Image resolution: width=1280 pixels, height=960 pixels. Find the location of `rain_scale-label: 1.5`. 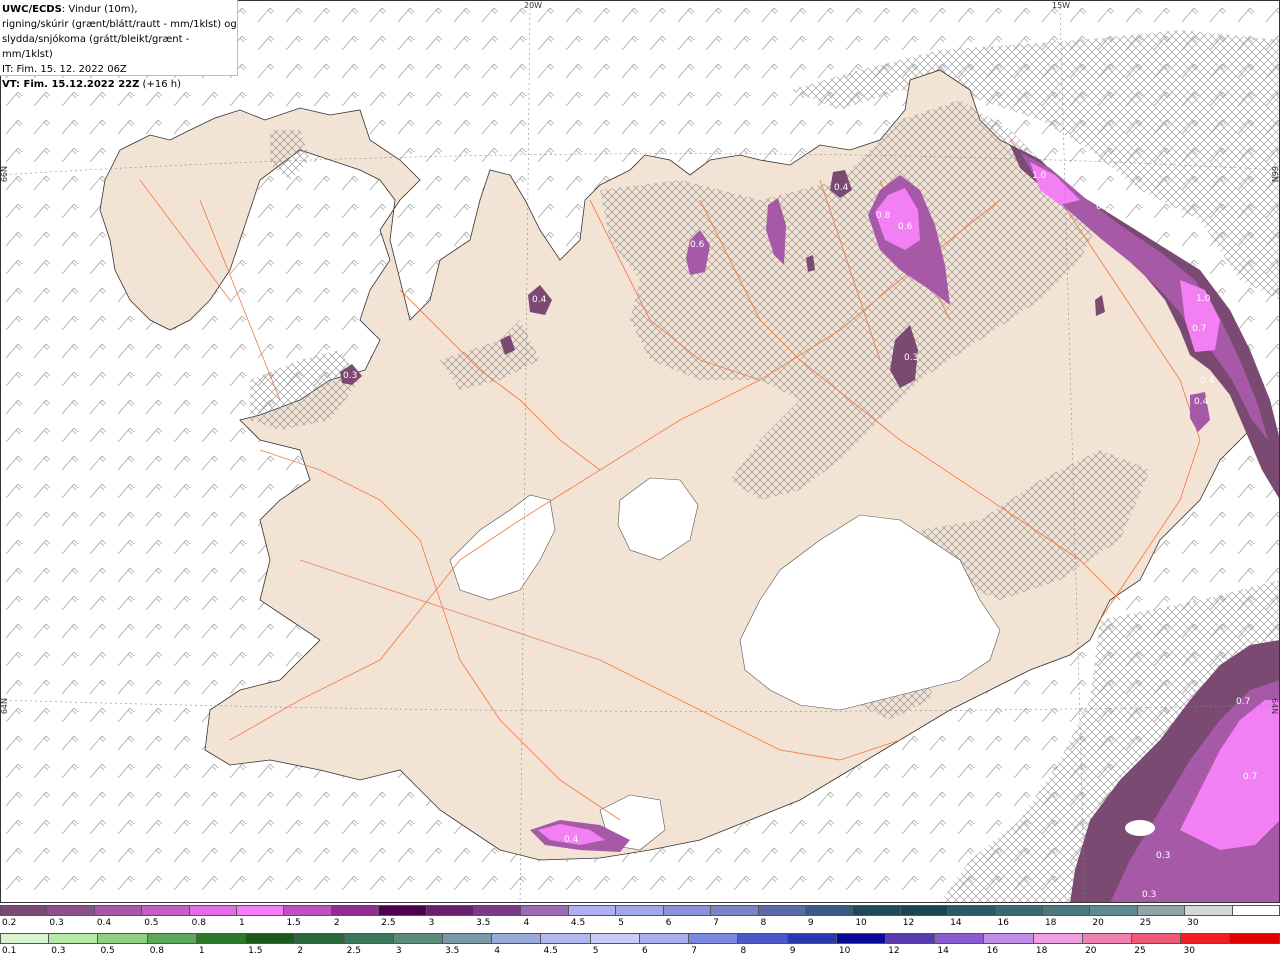

rain_scale-label: 1.5 is located at coordinates (255, 951).